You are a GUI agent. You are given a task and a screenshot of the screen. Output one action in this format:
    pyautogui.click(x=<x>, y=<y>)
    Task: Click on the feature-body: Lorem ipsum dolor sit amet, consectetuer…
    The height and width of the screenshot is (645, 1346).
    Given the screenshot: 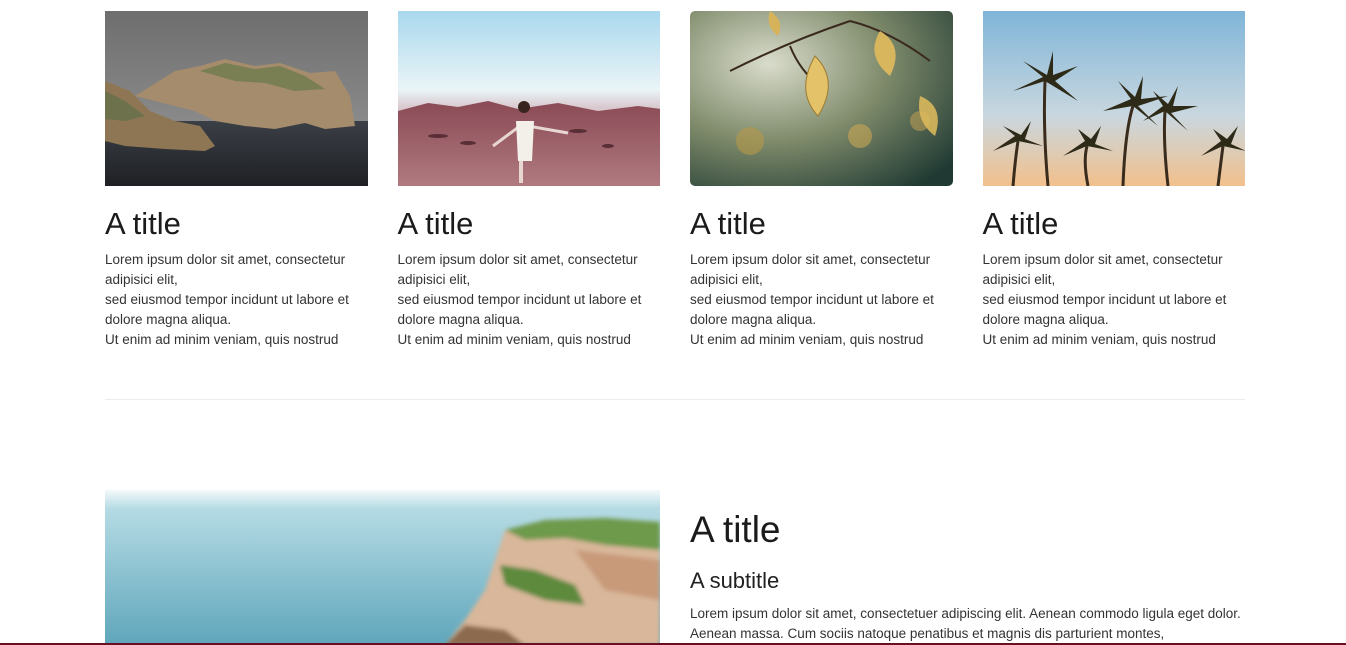 What is the action you would take?
    pyautogui.click(x=965, y=623)
    